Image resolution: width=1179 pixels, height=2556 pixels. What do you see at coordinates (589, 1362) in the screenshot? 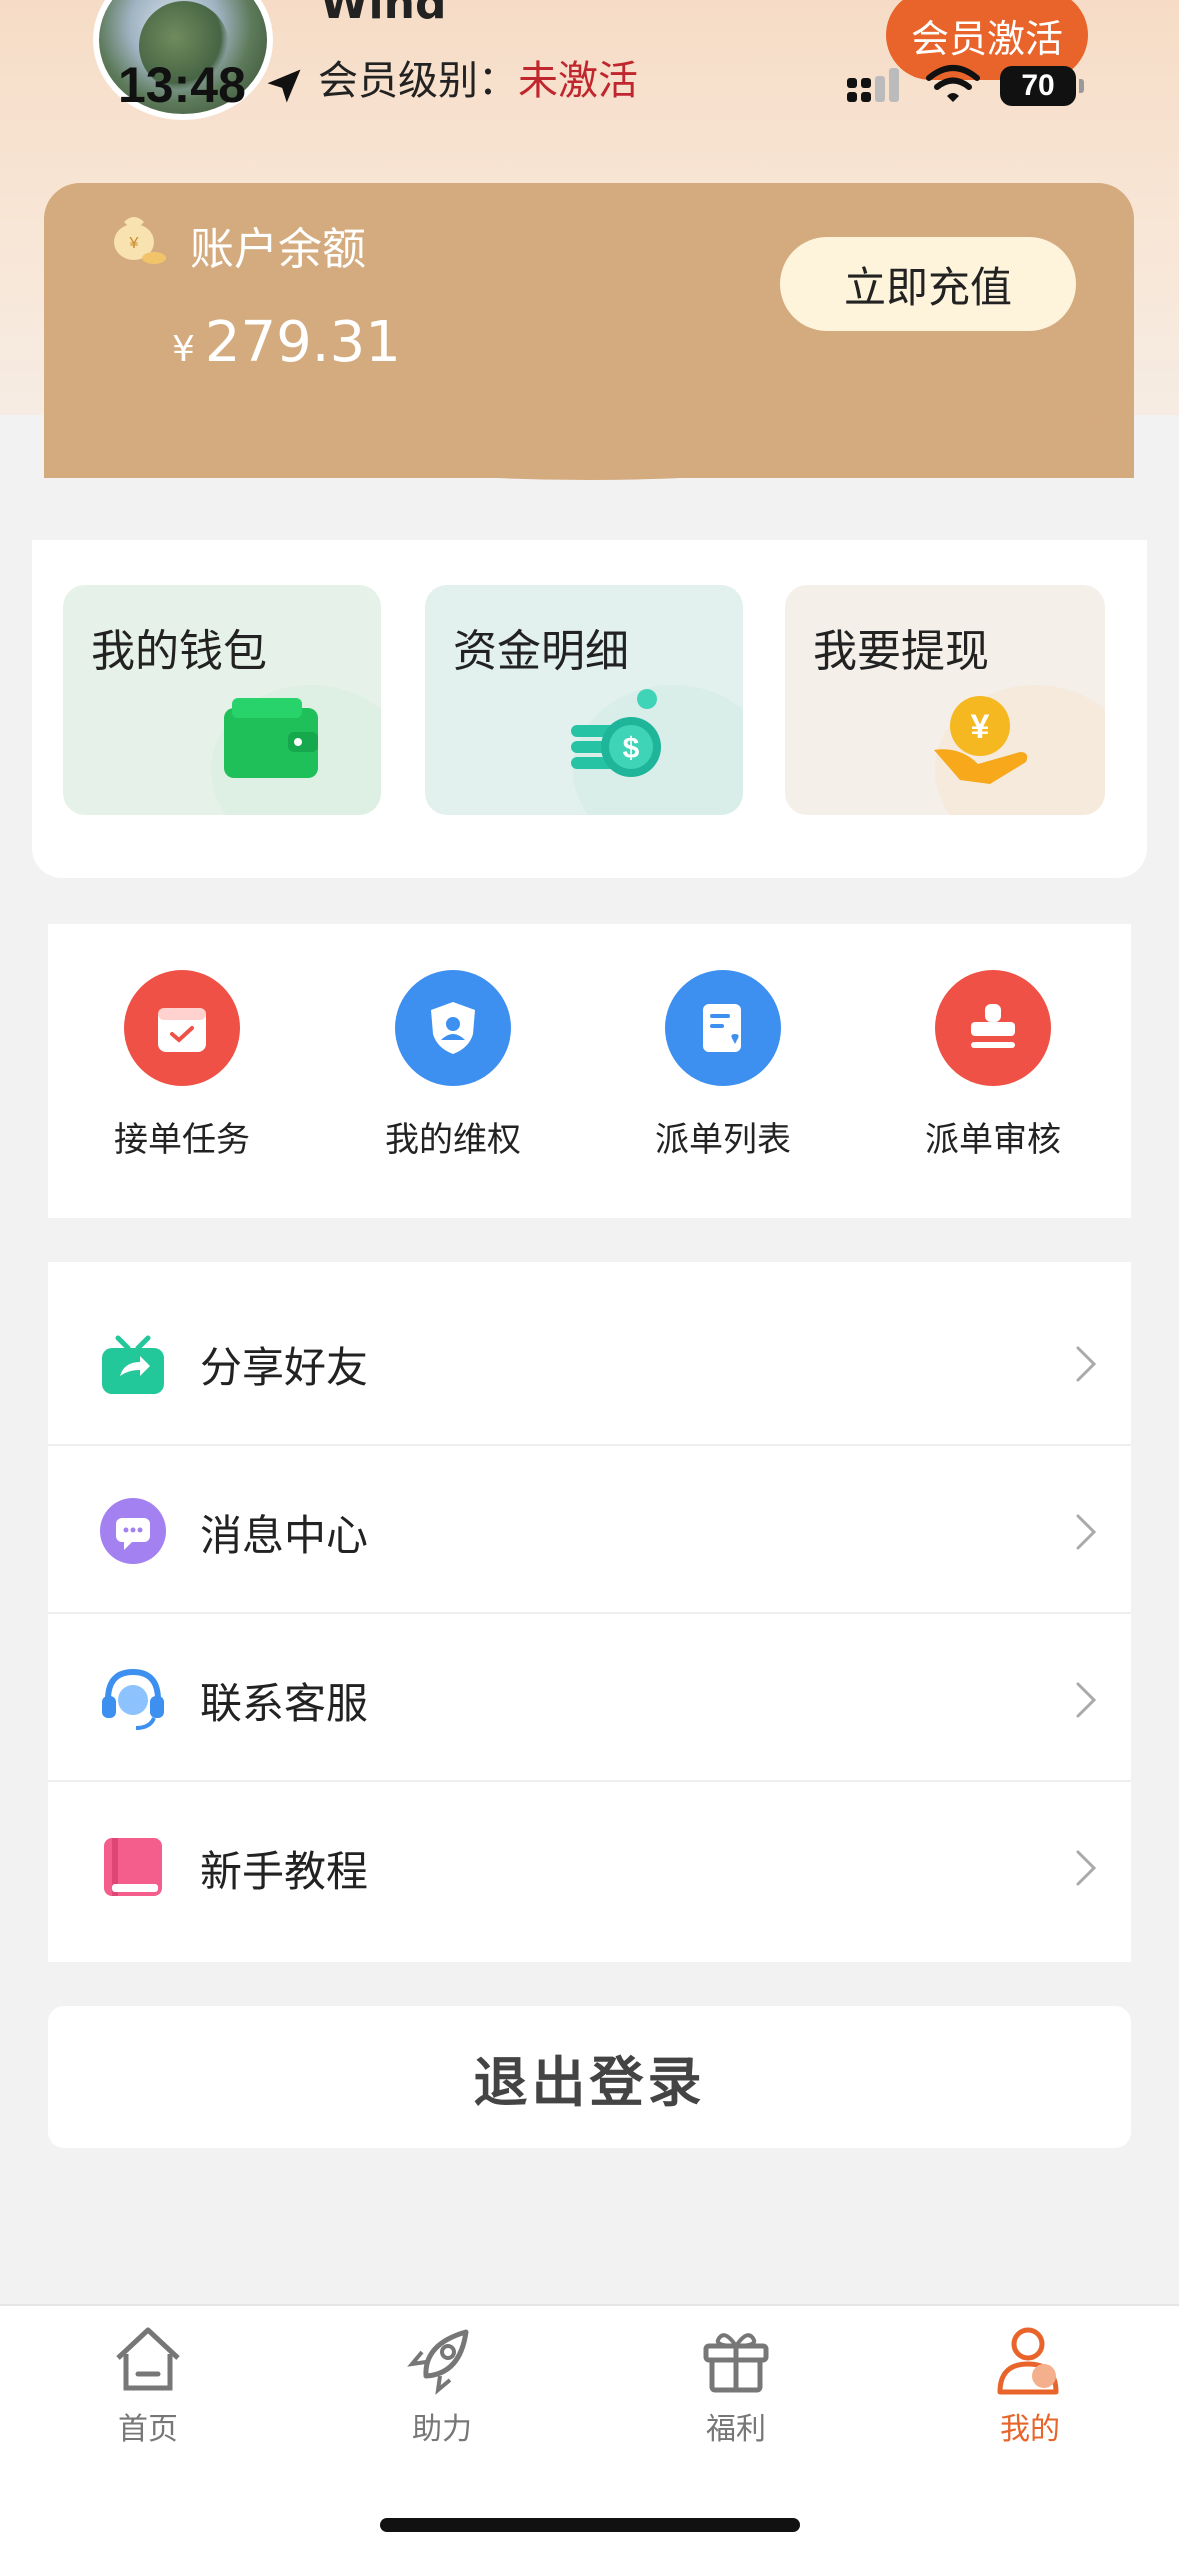
I see `menu-share-friends: 分享好友` at bounding box center [589, 1362].